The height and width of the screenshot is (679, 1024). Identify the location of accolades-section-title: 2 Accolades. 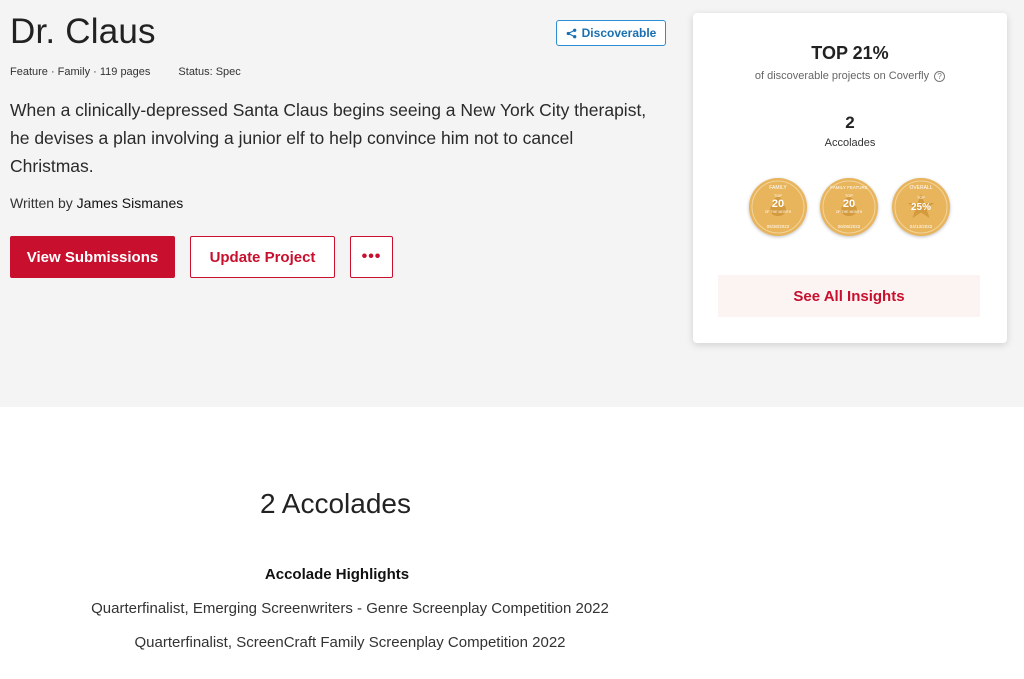
(335, 503).